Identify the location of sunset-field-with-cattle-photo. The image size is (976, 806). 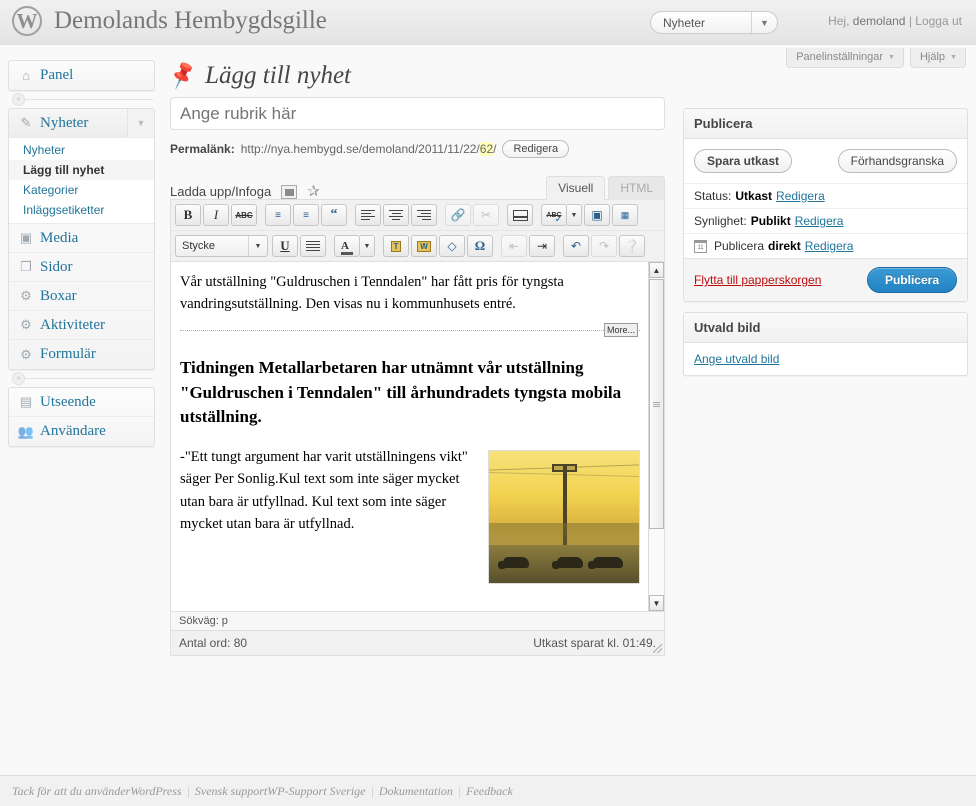
(564, 516).